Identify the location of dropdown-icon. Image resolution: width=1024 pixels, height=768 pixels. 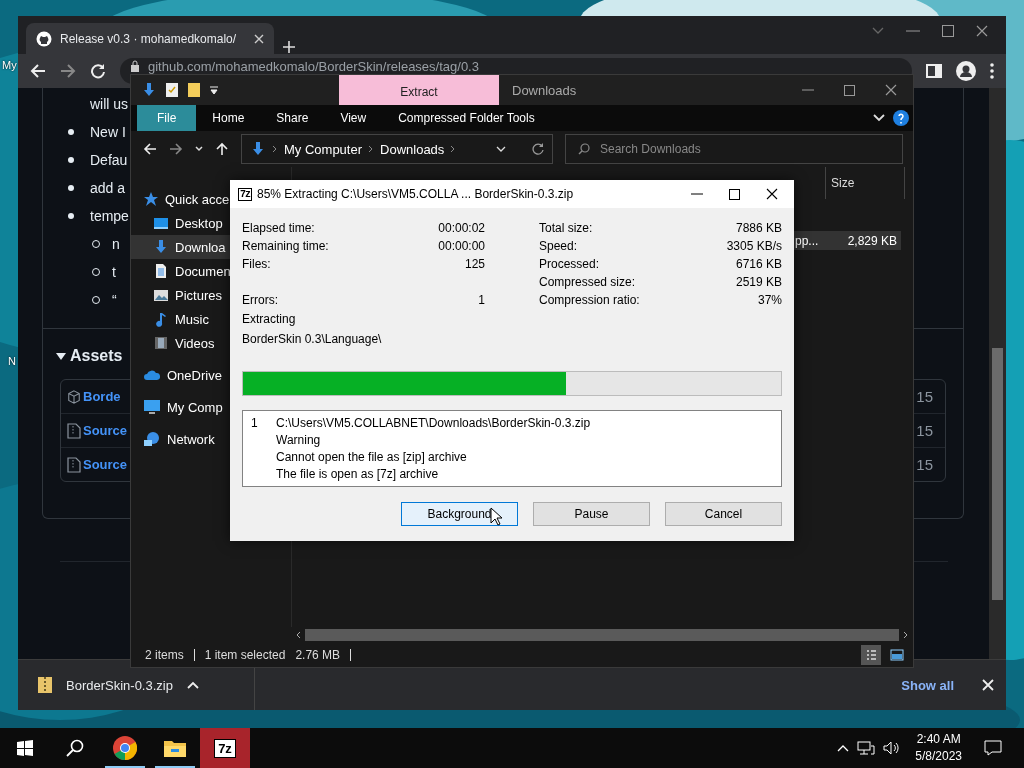
(214, 90).